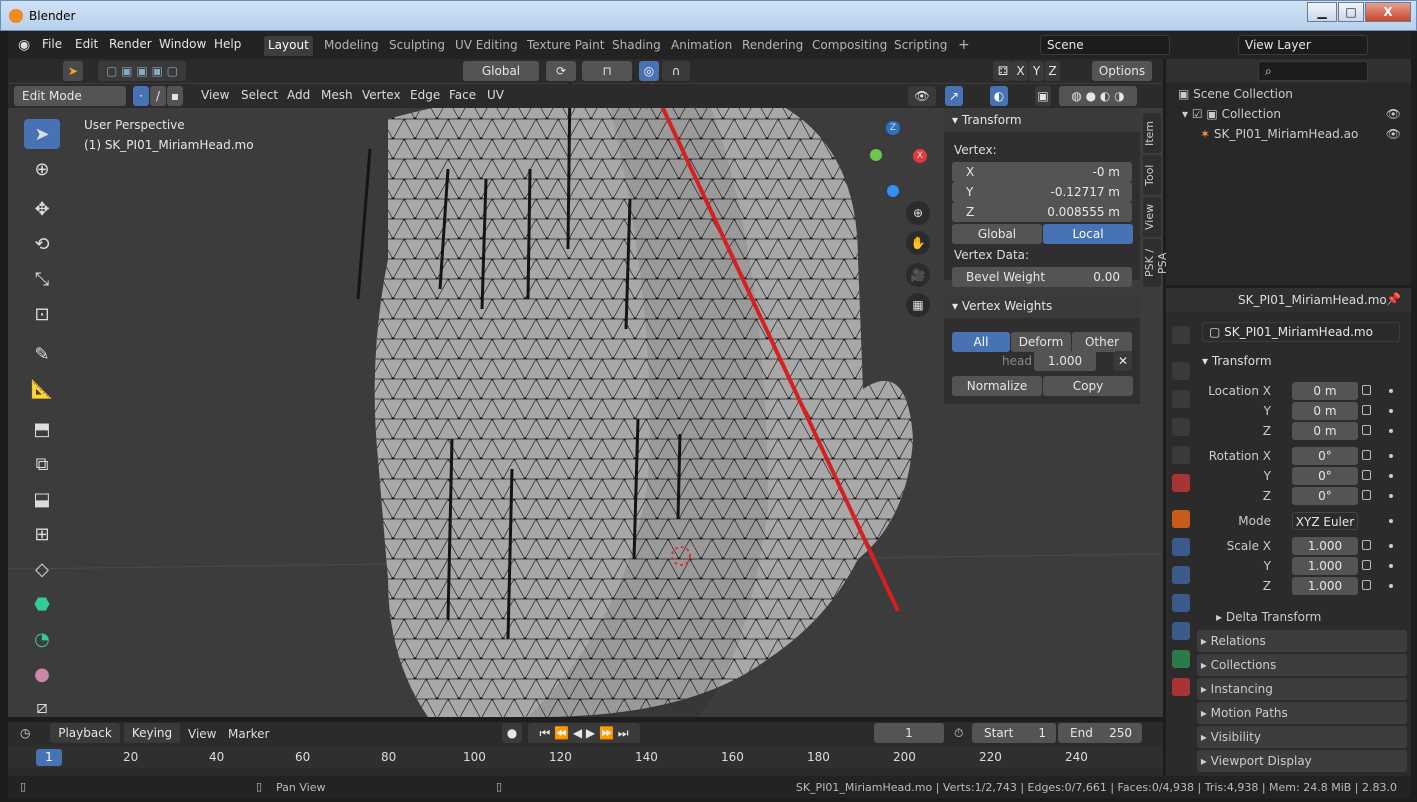 The height and width of the screenshot is (802, 1417). I want to click on select-tool-icon: ➤, so click(73, 71).